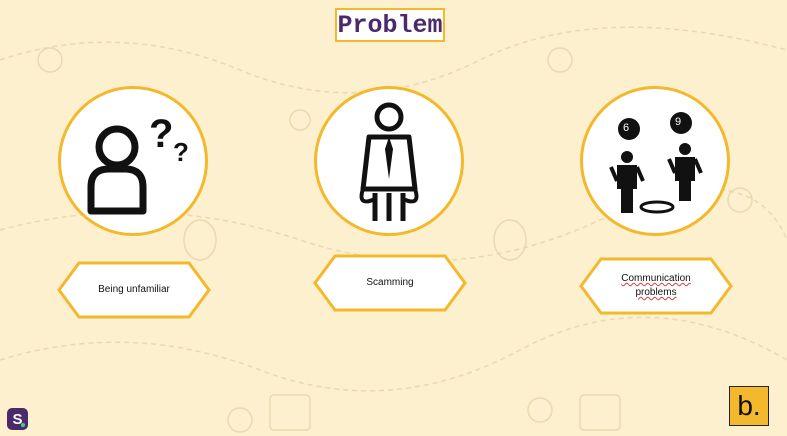  I want to click on empty-pockets-person-icon, so click(389, 161).